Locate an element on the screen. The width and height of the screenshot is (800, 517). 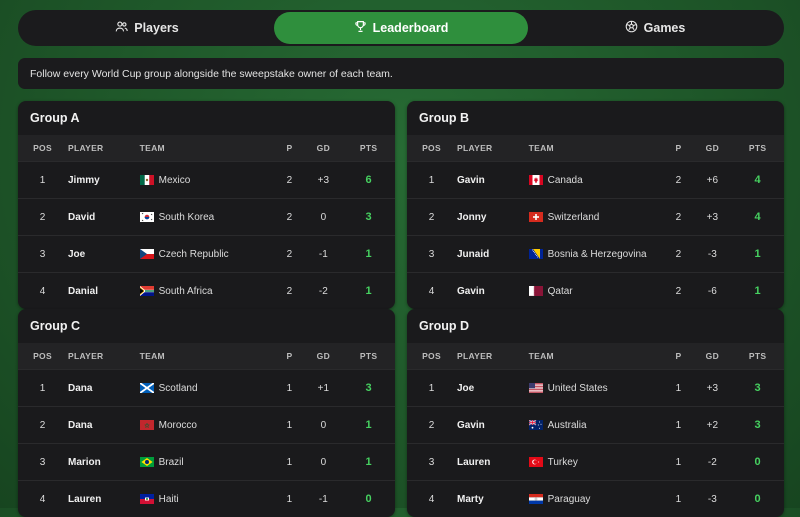
team-name: Switzerland is located at coordinates (574, 217).